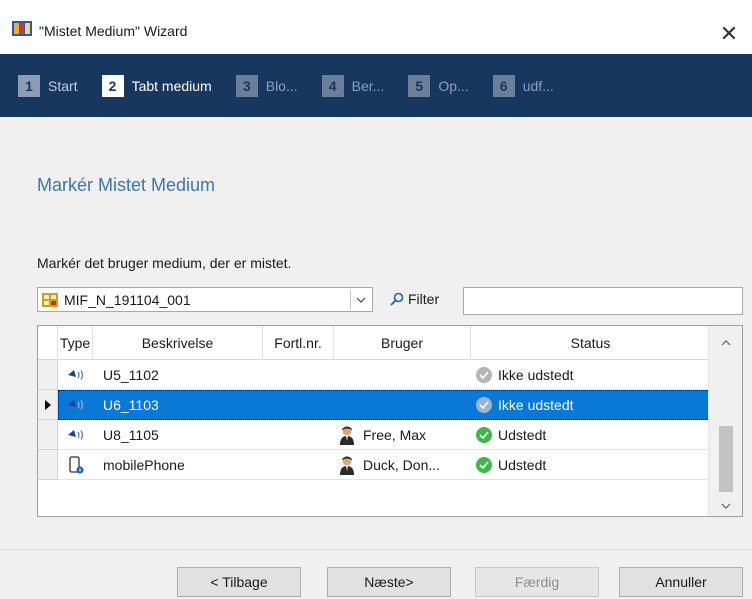  I want to click on instruction-text: Markér det bruger medium, der er mistet., so click(164, 263).